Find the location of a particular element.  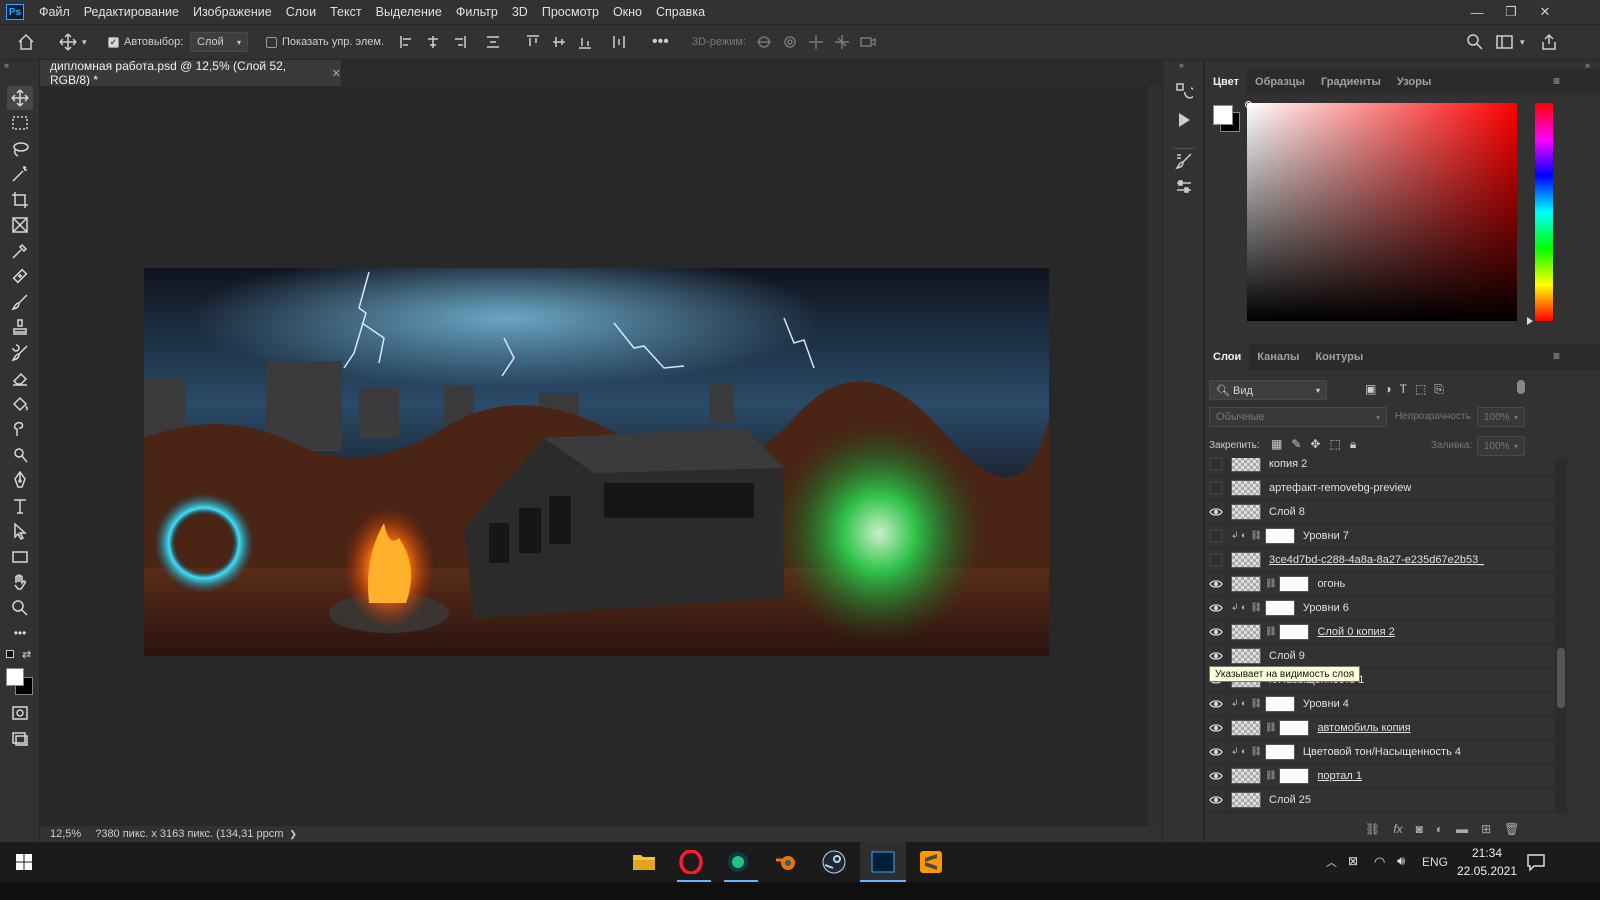

link-icon: ⛓︎ is located at coordinates (1372, 829).